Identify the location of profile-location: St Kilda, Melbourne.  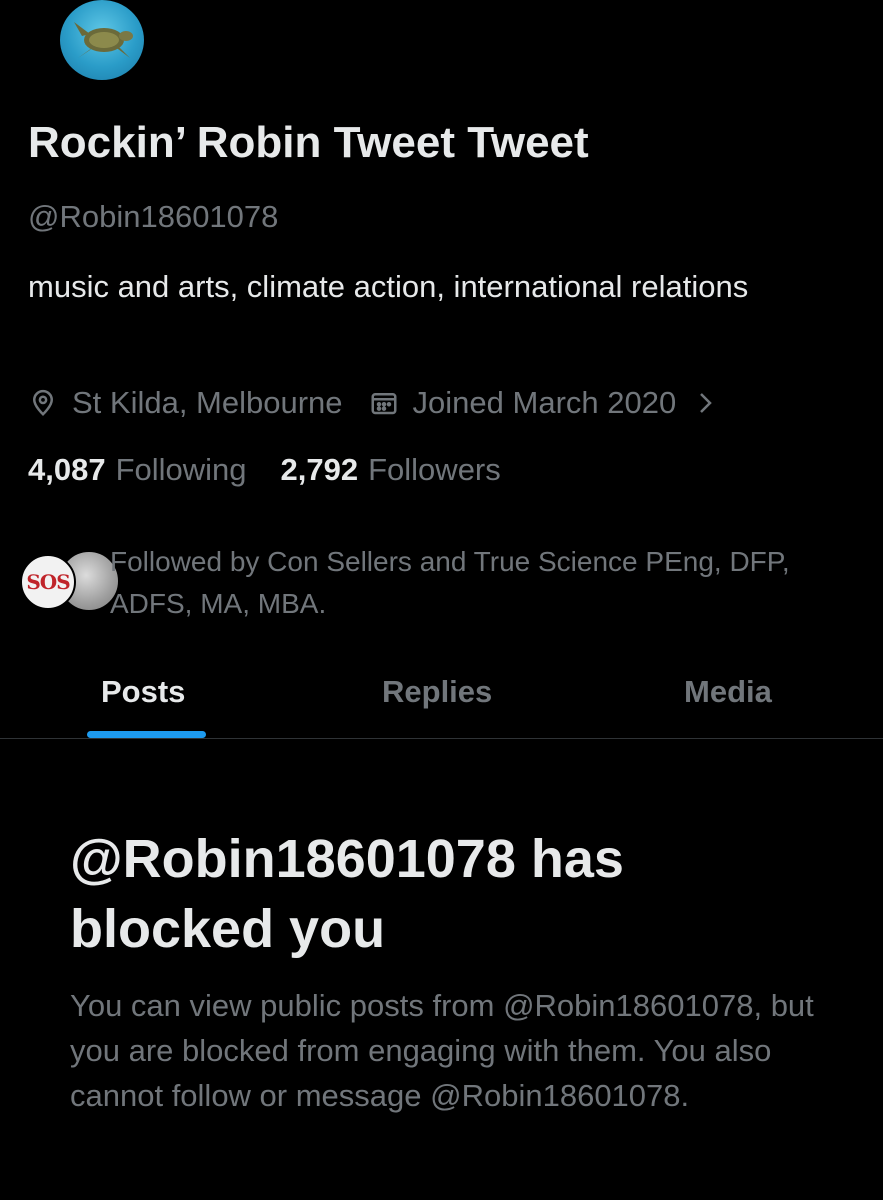
(207, 402).